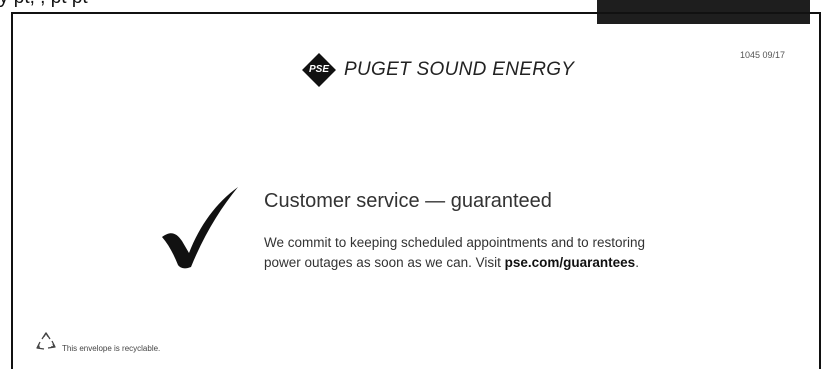  I want to click on guarantees-link: pse.com/guarantees, so click(570, 262).